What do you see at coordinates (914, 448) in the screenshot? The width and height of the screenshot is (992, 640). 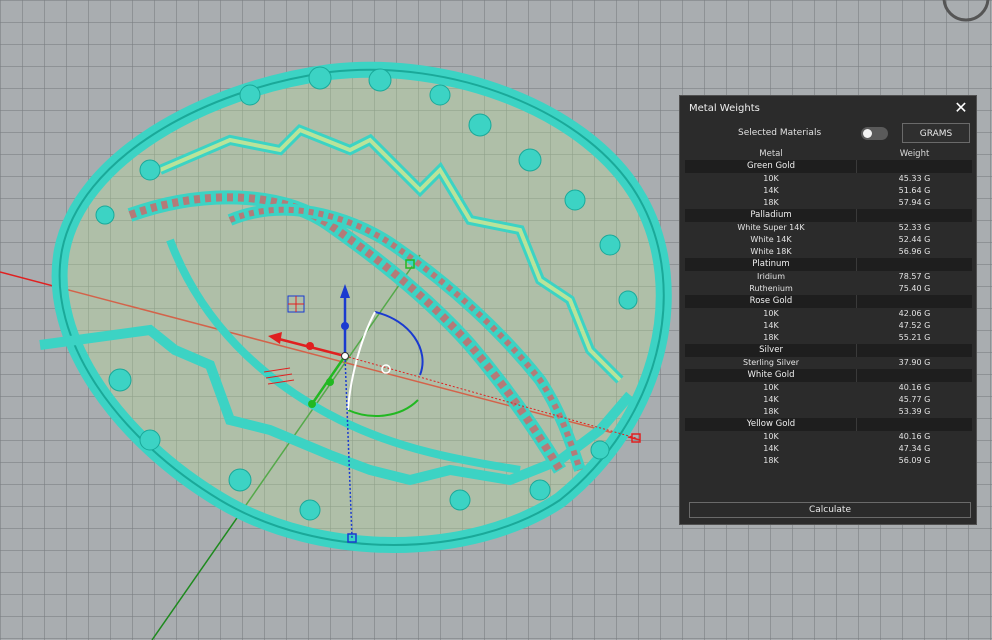 I see `weight-cell: 47.34 G` at bounding box center [914, 448].